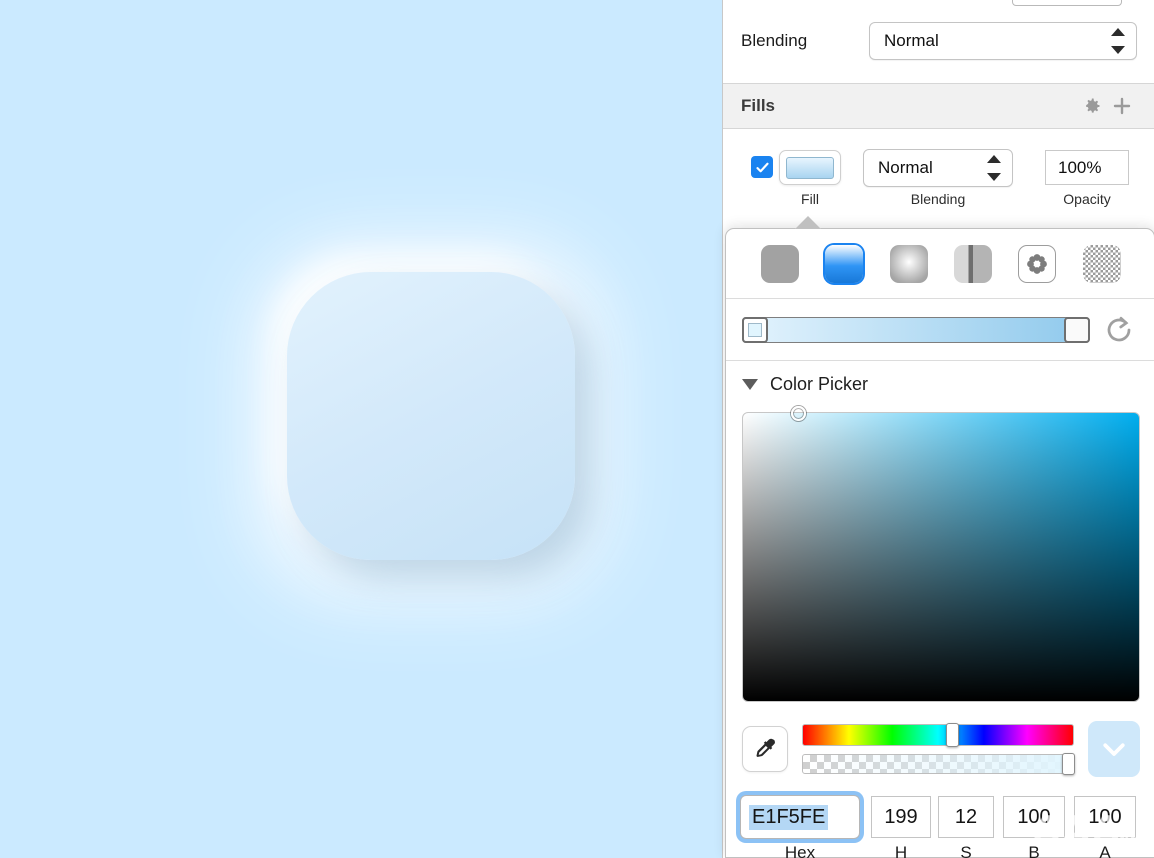 The image size is (1154, 858). I want to click on eyedropper-glyph, so click(766, 747).